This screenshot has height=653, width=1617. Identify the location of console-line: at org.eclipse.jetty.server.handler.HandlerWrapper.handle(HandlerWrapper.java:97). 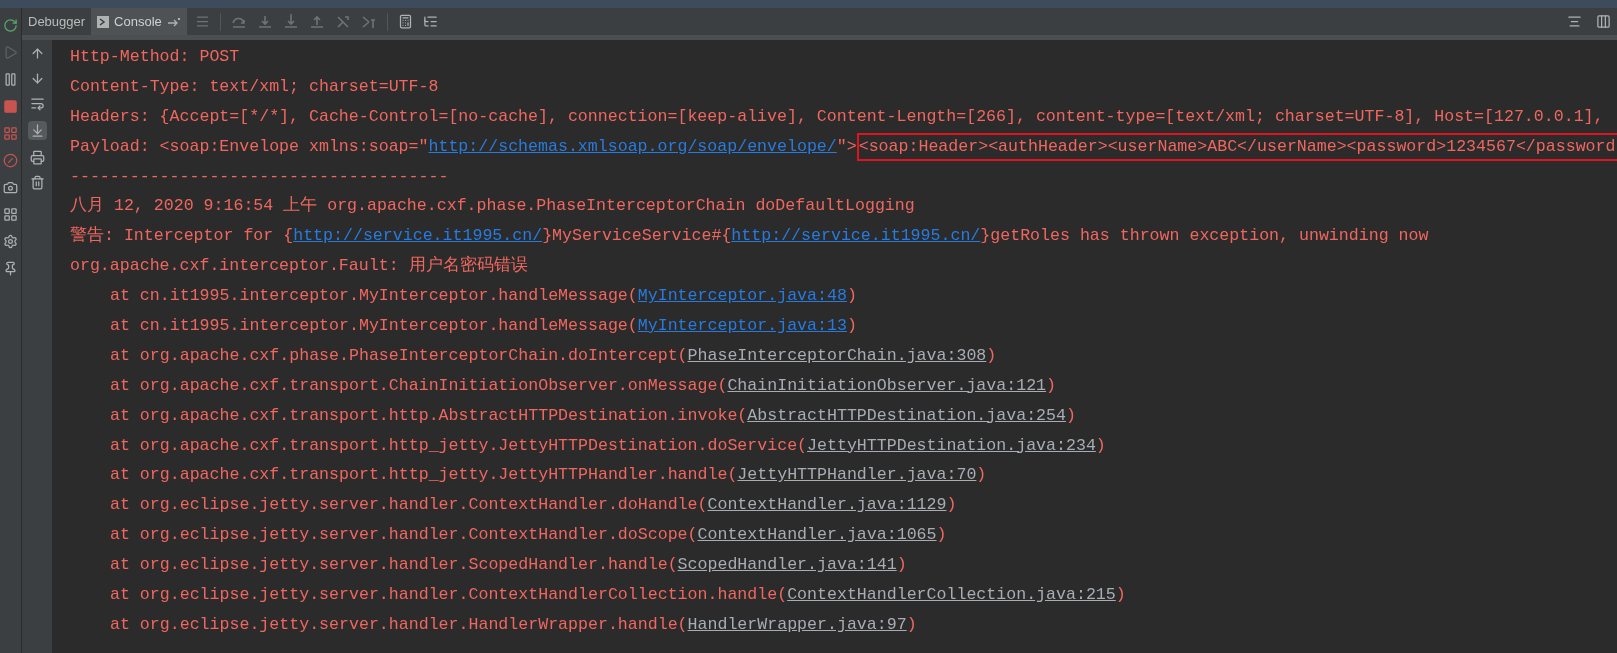
(513, 624).